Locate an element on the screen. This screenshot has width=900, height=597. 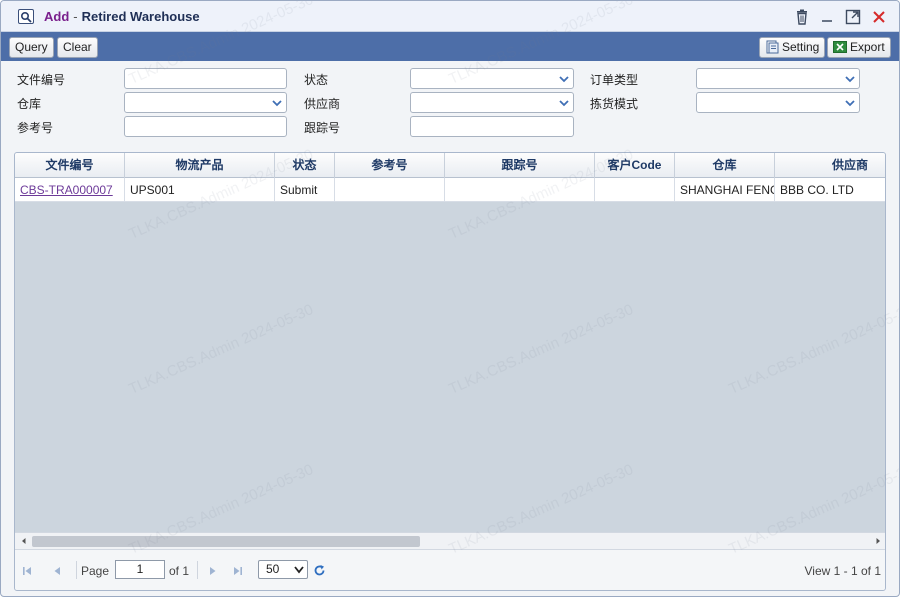
minimize-icon is located at coordinates (827, 17).